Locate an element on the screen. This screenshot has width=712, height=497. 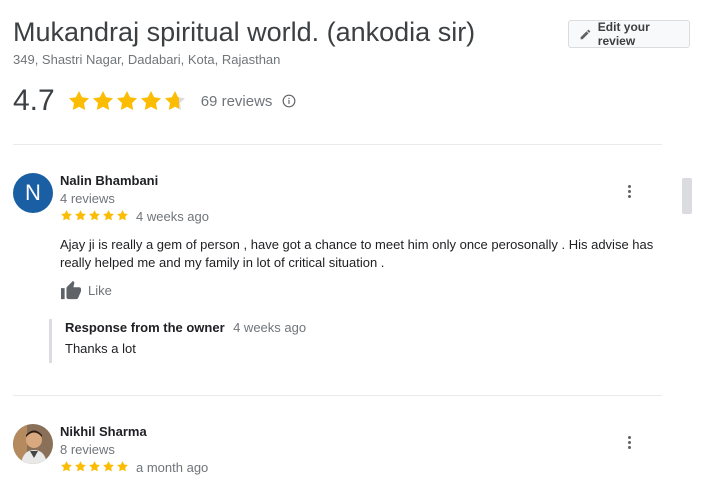
scrollbar is located at coordinates (687, 196).